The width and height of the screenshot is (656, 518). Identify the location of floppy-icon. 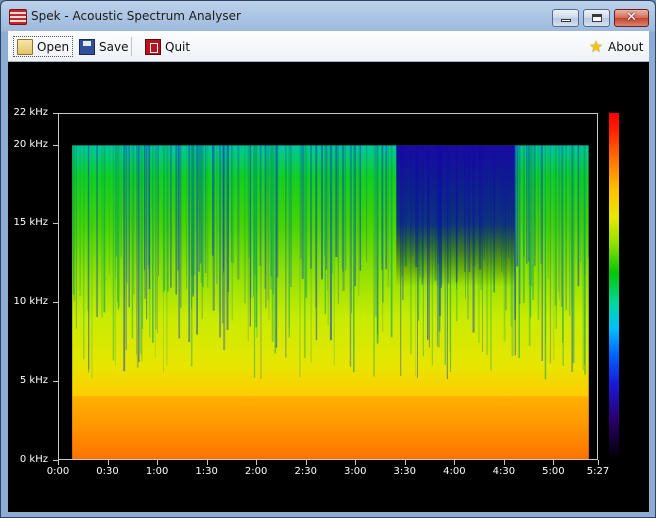
(87, 46).